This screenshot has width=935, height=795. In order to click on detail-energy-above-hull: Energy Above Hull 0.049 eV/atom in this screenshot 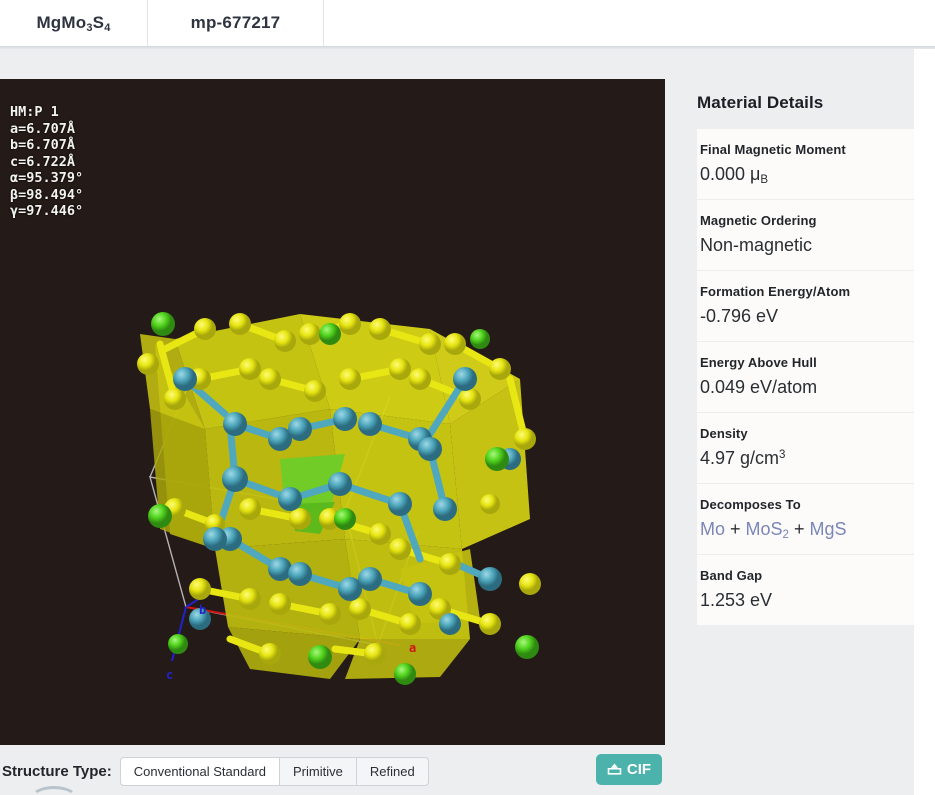, I will do `click(805, 377)`.